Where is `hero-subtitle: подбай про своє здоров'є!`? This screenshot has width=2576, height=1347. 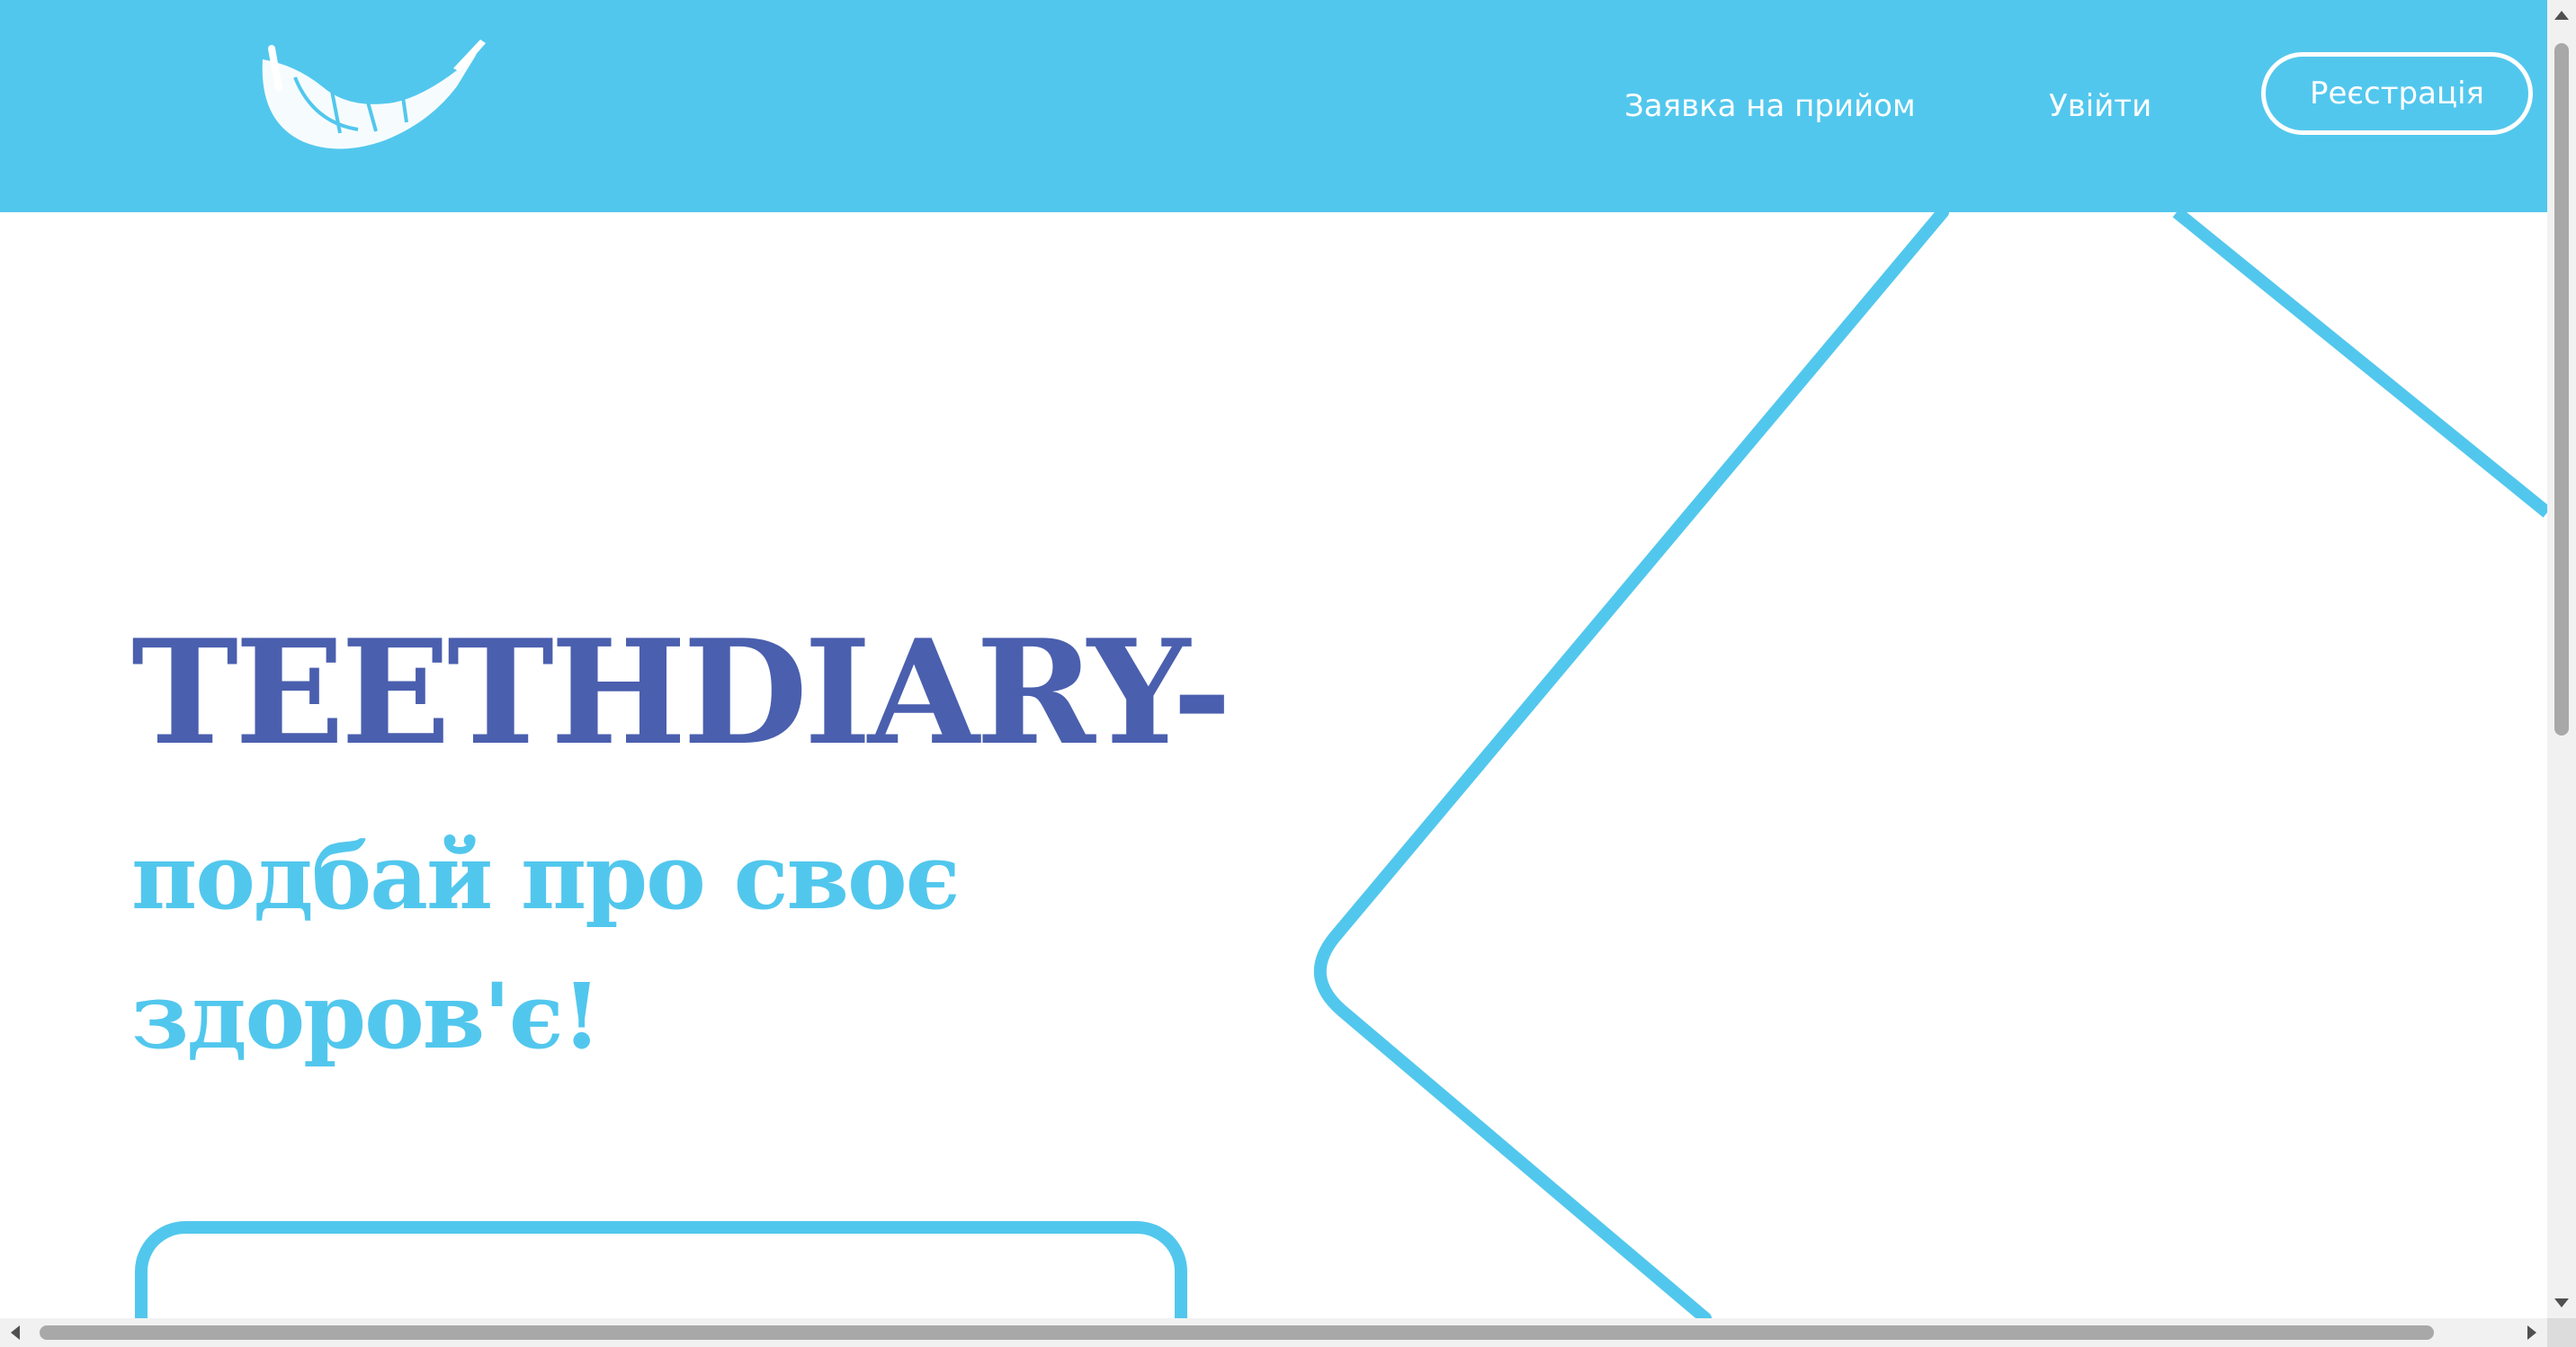 hero-subtitle: подбай про своє здоров'є! is located at coordinates (546, 946).